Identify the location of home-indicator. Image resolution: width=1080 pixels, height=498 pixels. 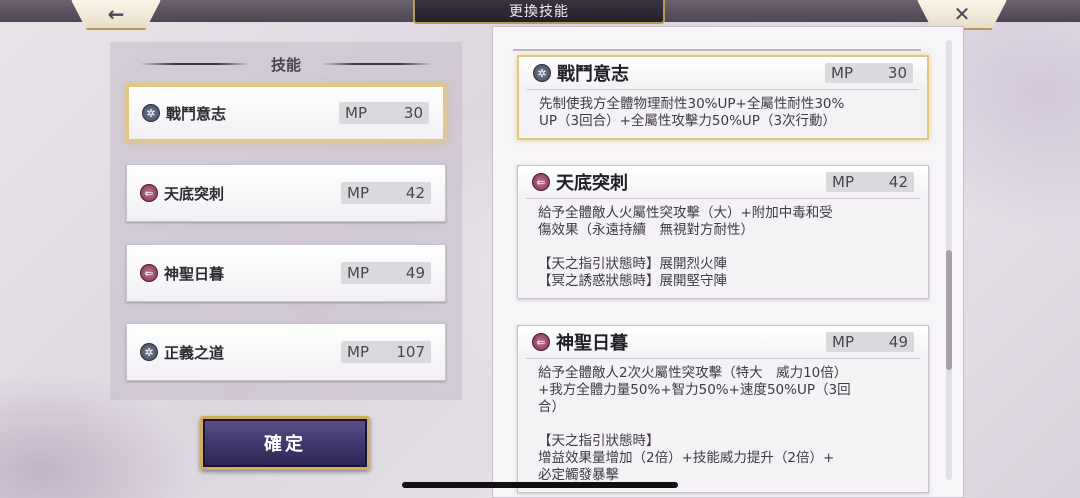
(540, 485).